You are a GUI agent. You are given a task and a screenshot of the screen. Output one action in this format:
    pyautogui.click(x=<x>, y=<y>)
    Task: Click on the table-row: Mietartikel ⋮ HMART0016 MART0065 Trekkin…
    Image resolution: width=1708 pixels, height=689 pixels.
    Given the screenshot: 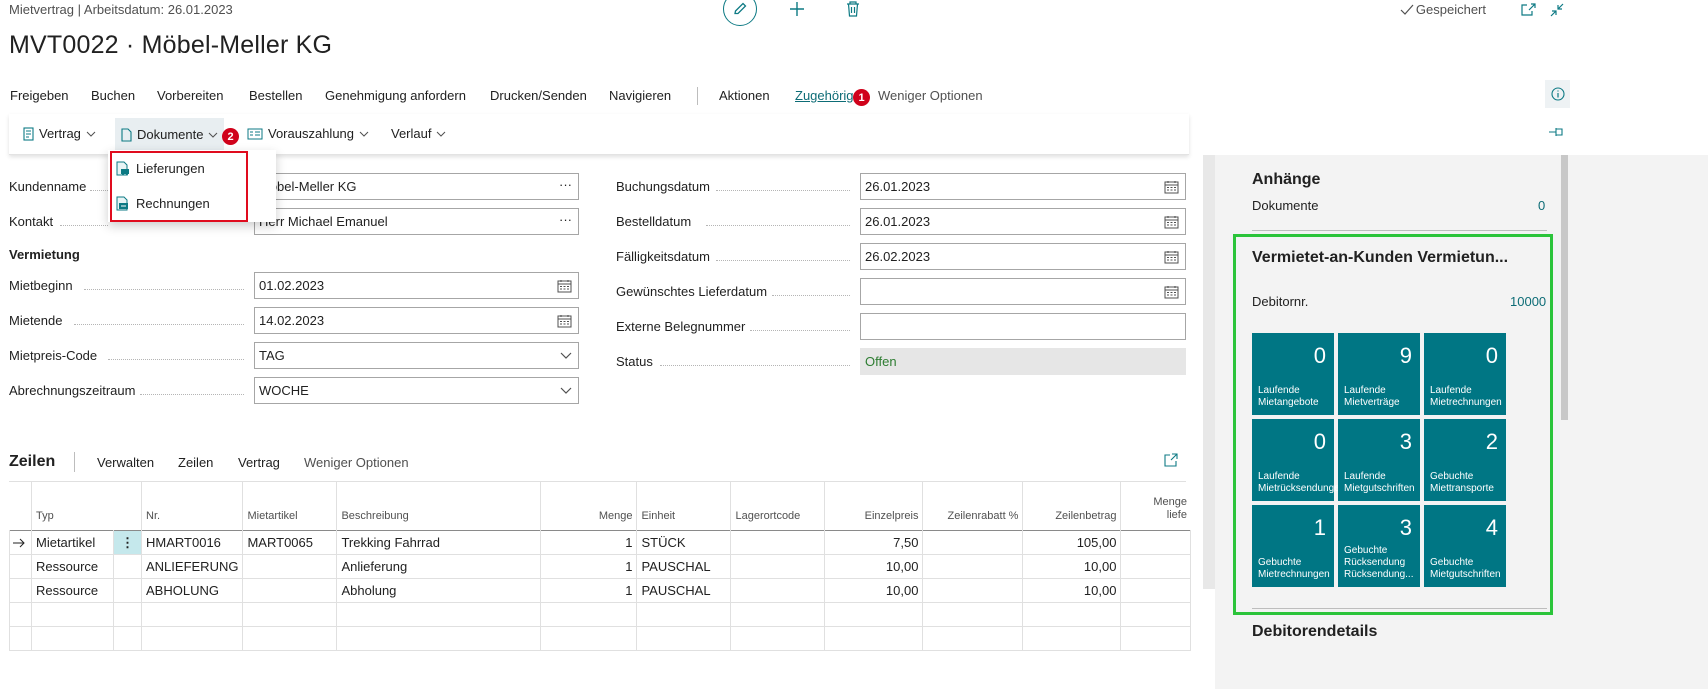 What is the action you would take?
    pyautogui.click(x=600, y=542)
    